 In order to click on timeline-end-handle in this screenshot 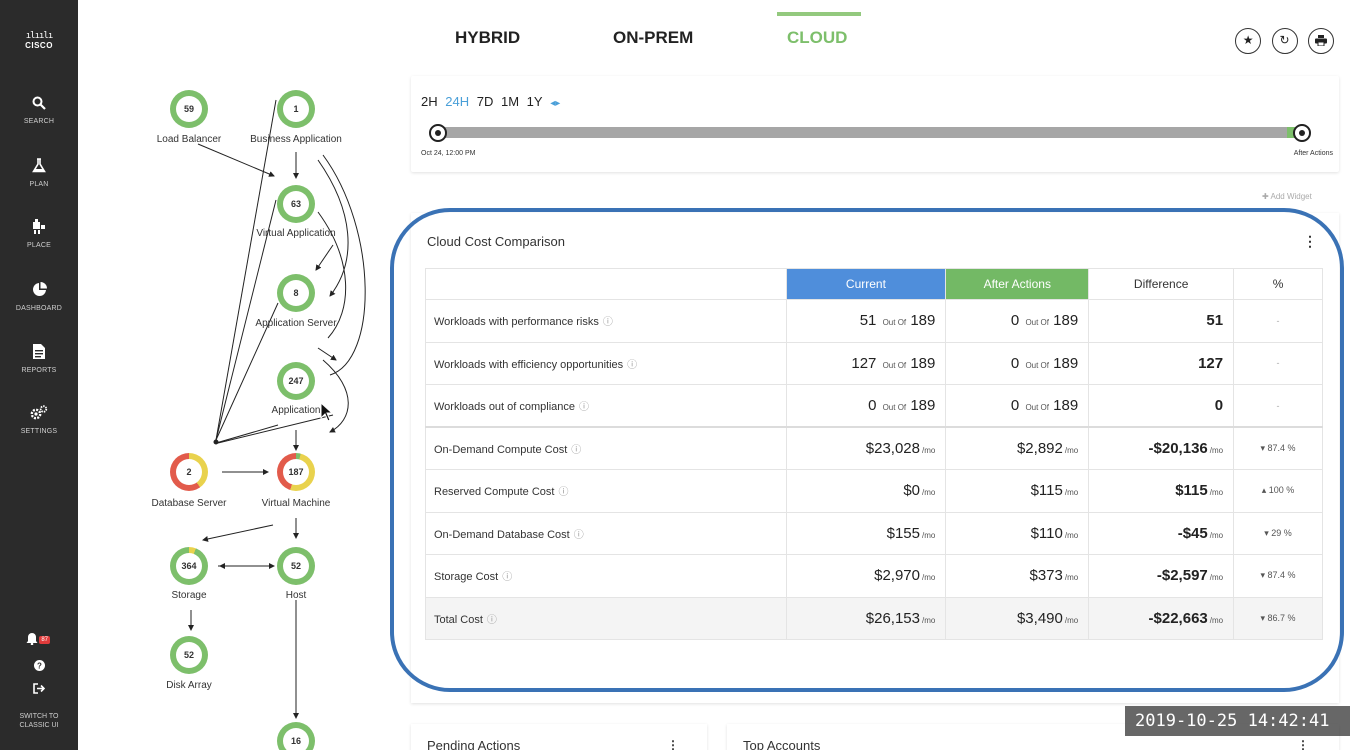, I will do `click(1302, 133)`.